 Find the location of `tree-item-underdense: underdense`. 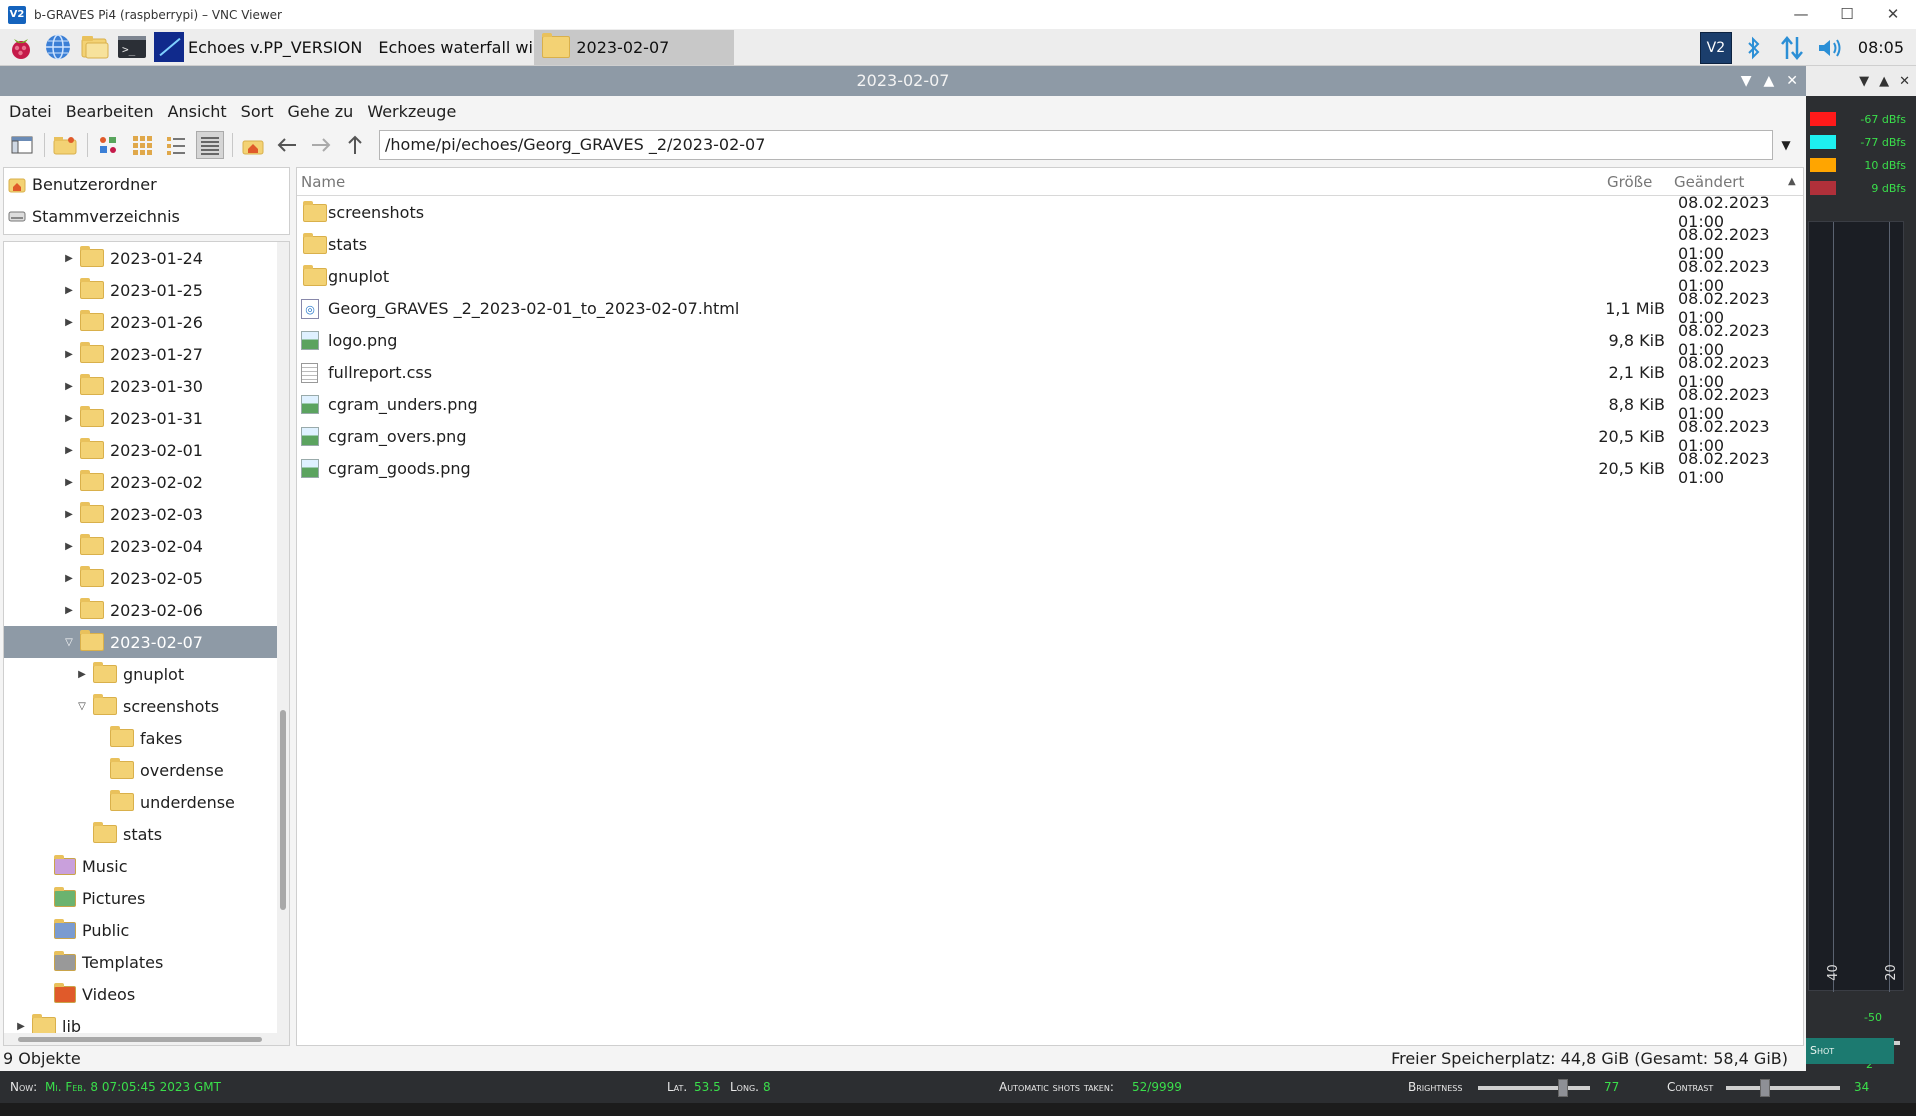

tree-item-underdense: underdense is located at coordinates (146, 802).